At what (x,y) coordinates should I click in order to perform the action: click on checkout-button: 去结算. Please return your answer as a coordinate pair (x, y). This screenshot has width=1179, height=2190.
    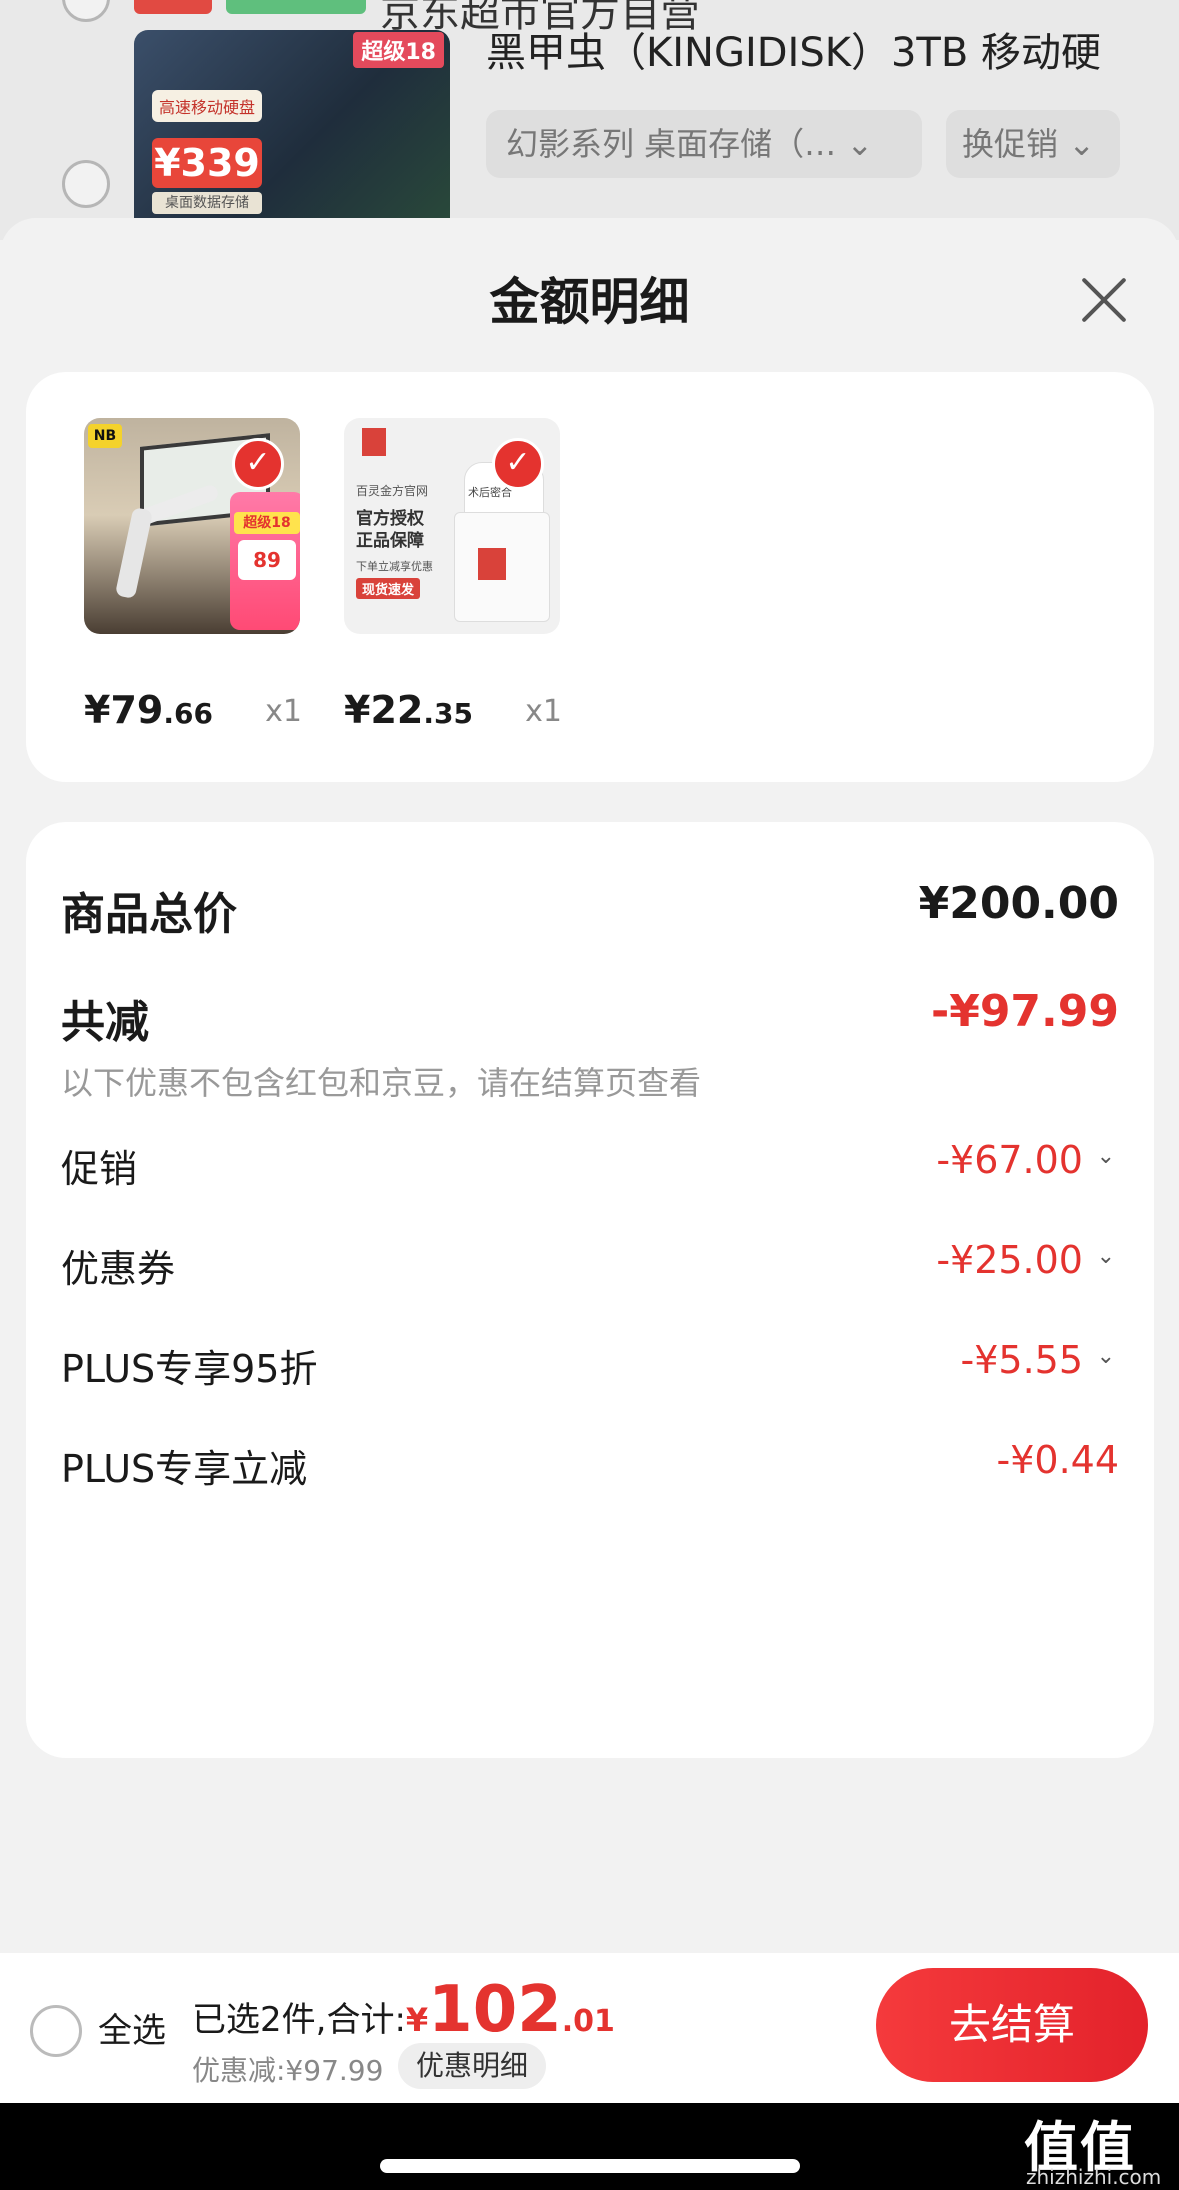
    Looking at the image, I should click on (1012, 2025).